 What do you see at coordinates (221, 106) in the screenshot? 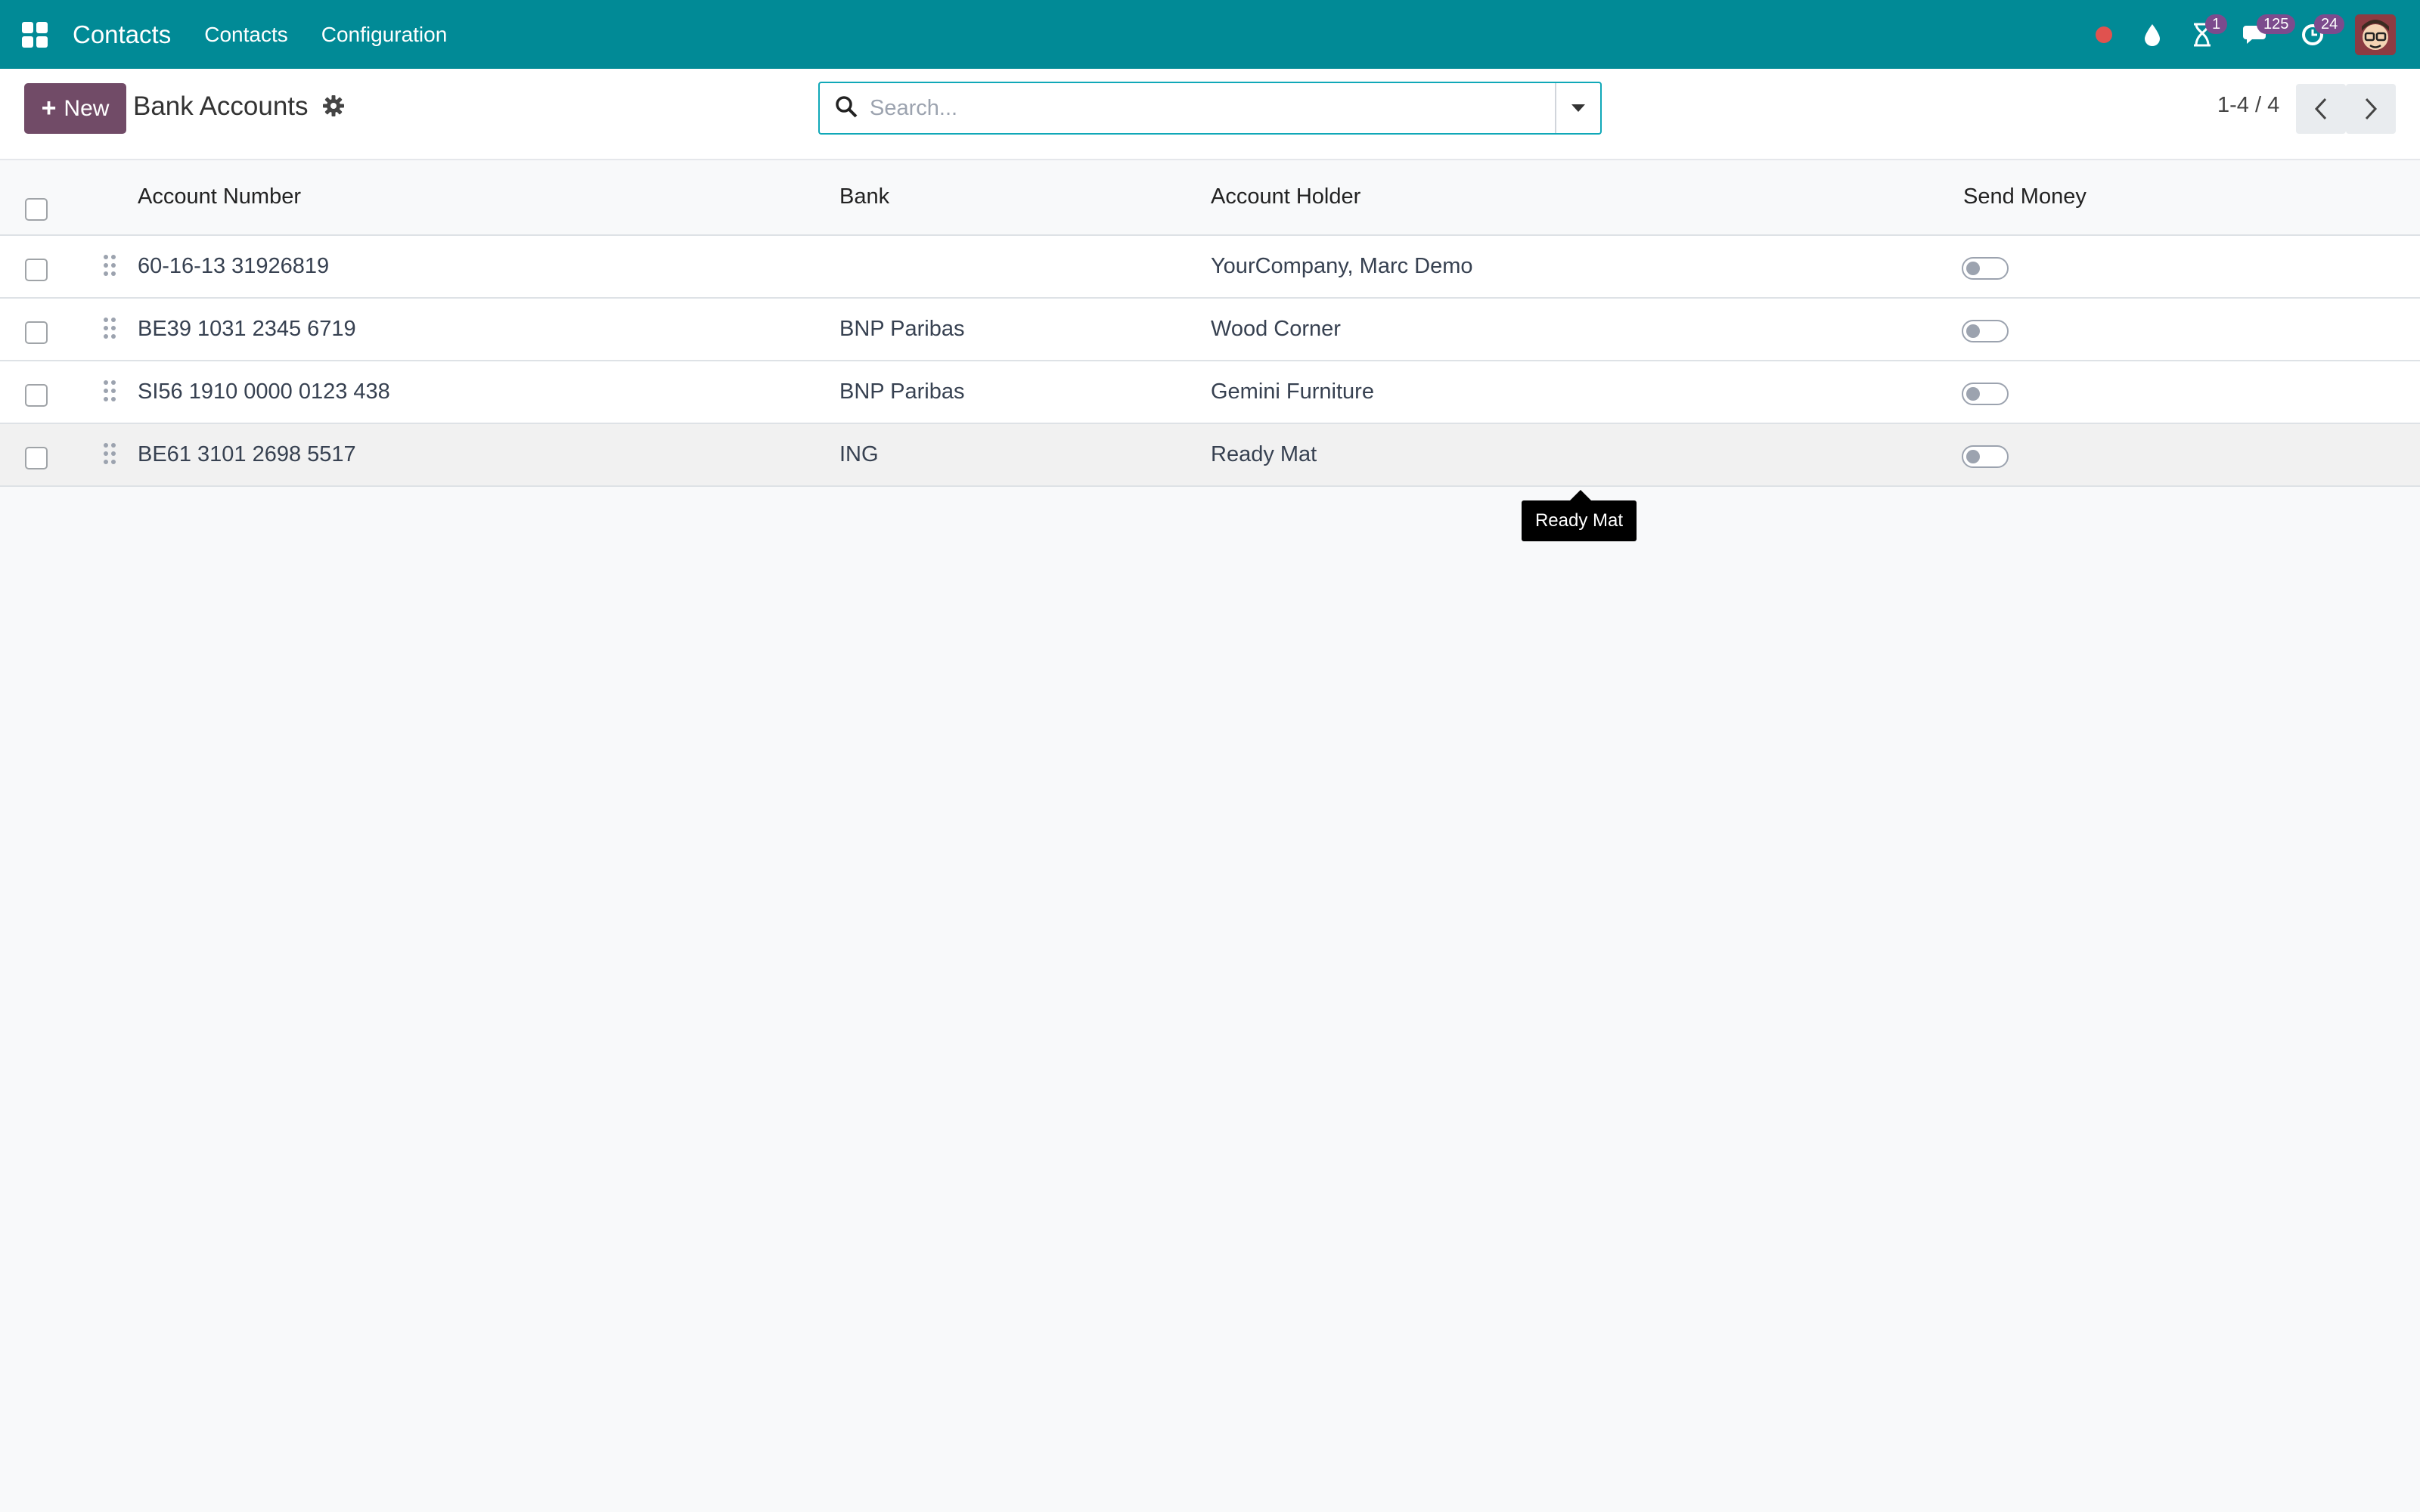
I see `page-title: Bank Accounts` at bounding box center [221, 106].